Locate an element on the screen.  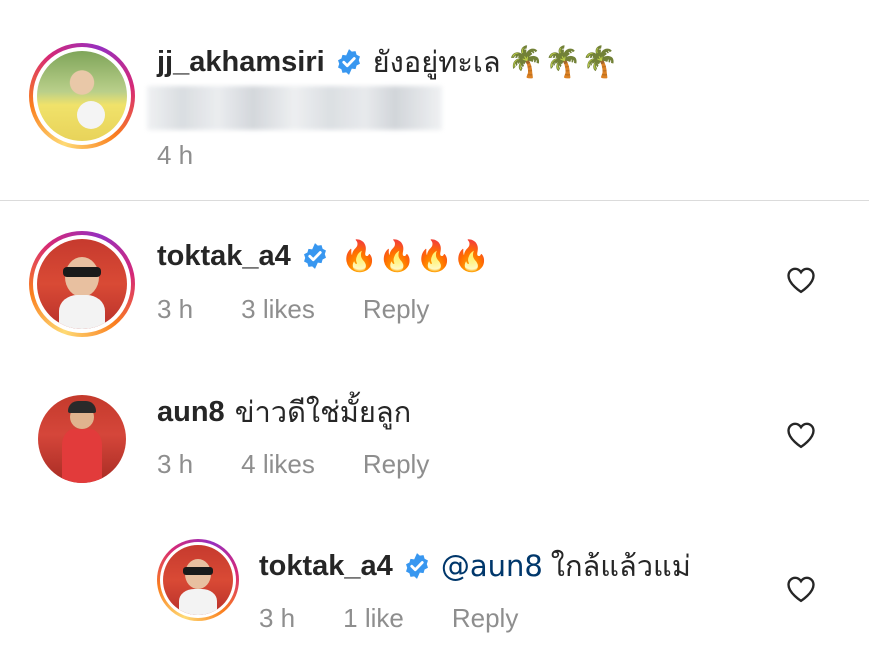
avatar-aun8 is located at coordinates (82, 439).